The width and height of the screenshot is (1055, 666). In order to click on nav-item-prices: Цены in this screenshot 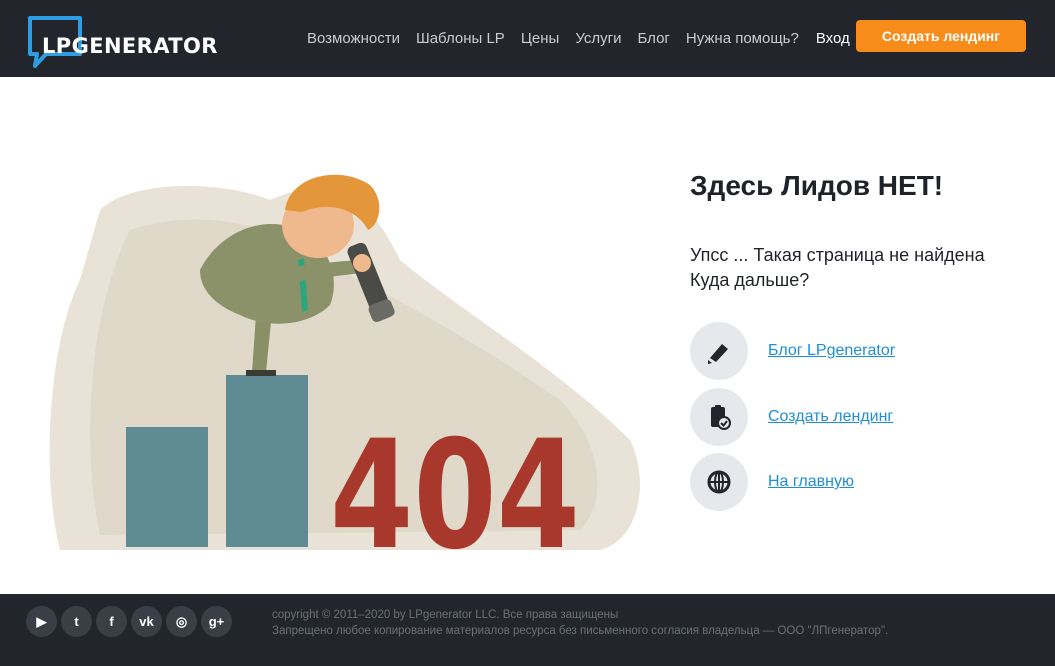, I will do `click(540, 38)`.